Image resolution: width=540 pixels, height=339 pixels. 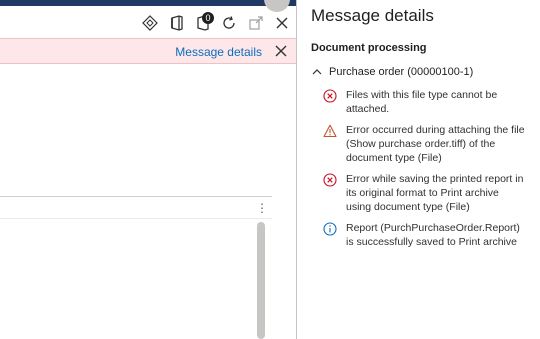 I want to click on action-toolbar: 0, so click(x=148, y=22).